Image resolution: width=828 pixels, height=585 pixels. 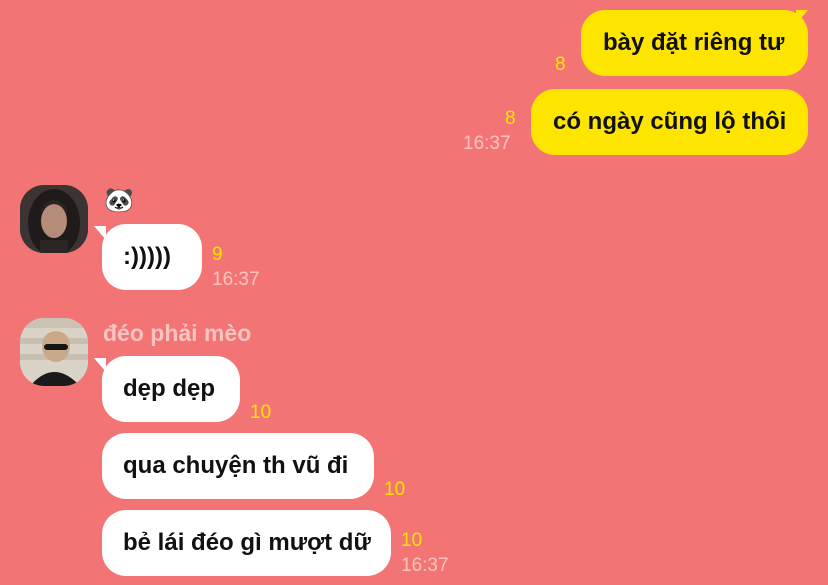 I want to click on incoming-message-bubble: bẻ lái đéo gì mượt dữ, so click(x=246, y=543).